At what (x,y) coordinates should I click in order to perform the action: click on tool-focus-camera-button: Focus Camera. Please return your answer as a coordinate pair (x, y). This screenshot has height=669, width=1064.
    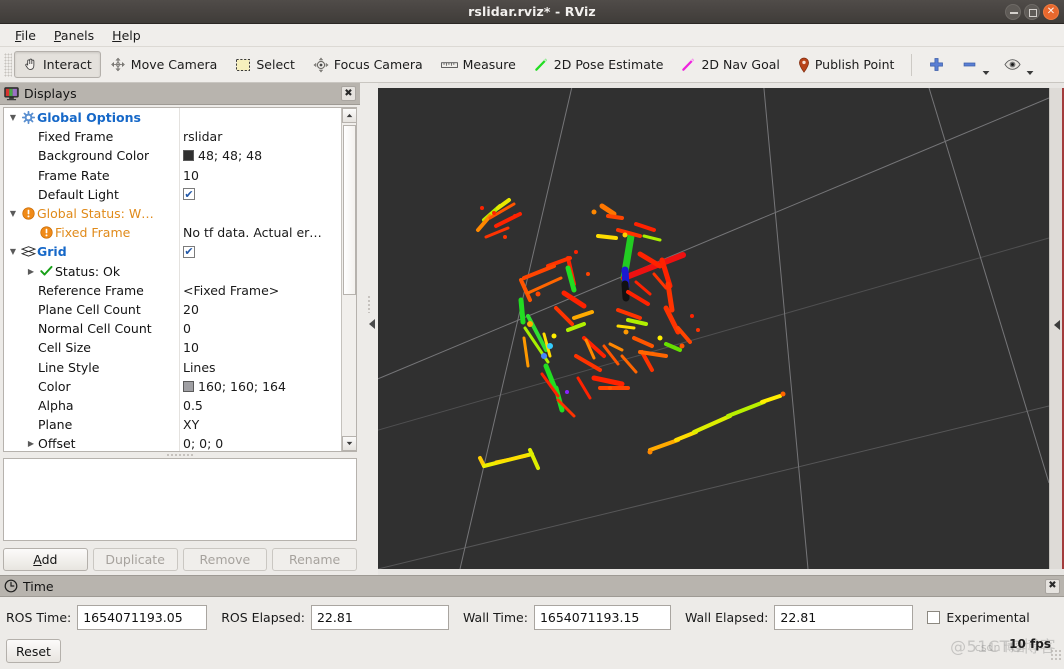
    Looking at the image, I should click on (368, 64).